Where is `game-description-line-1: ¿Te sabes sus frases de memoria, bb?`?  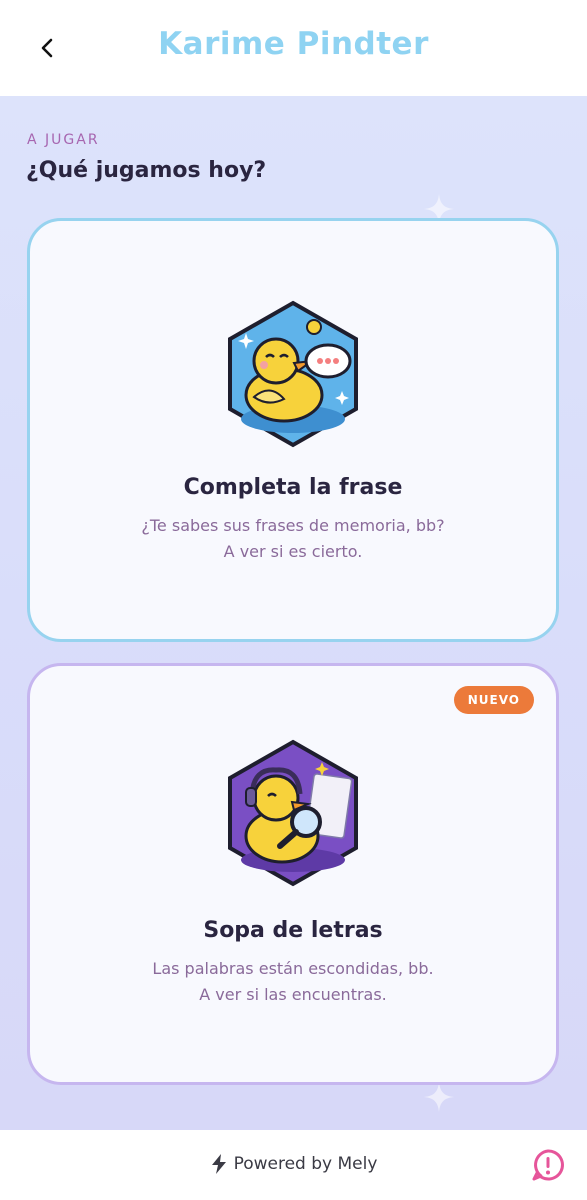 game-description-line-1: ¿Te sabes sus frases de memoria, bb? is located at coordinates (293, 525).